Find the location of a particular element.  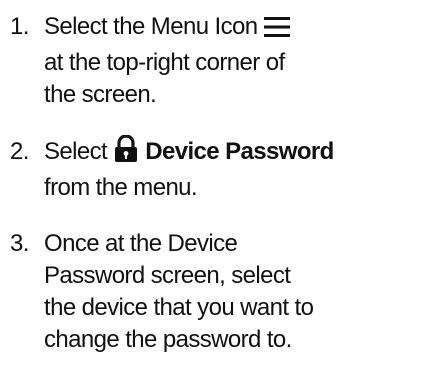

lock-icon is located at coordinates (126, 153).